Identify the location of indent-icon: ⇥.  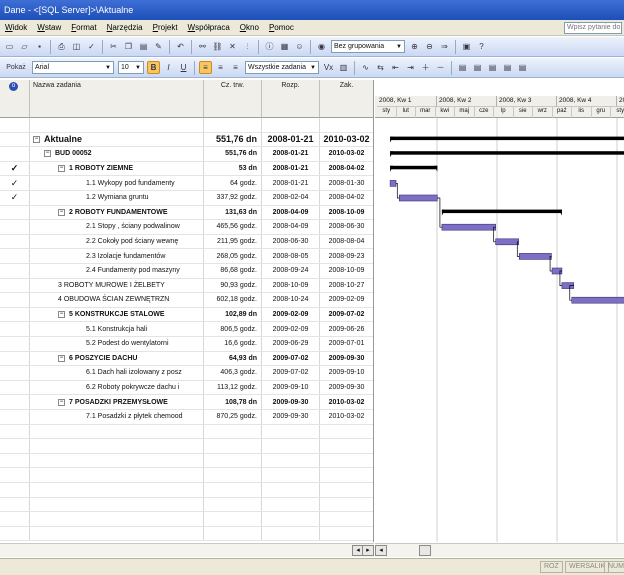
(410, 67).